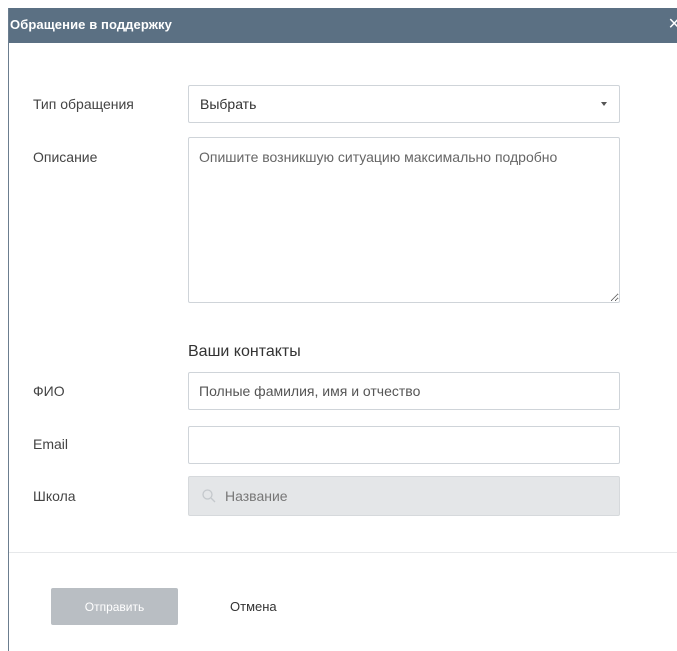 The width and height of the screenshot is (677, 651). What do you see at coordinates (54, 496) in the screenshot?
I see `school-label: Школа` at bounding box center [54, 496].